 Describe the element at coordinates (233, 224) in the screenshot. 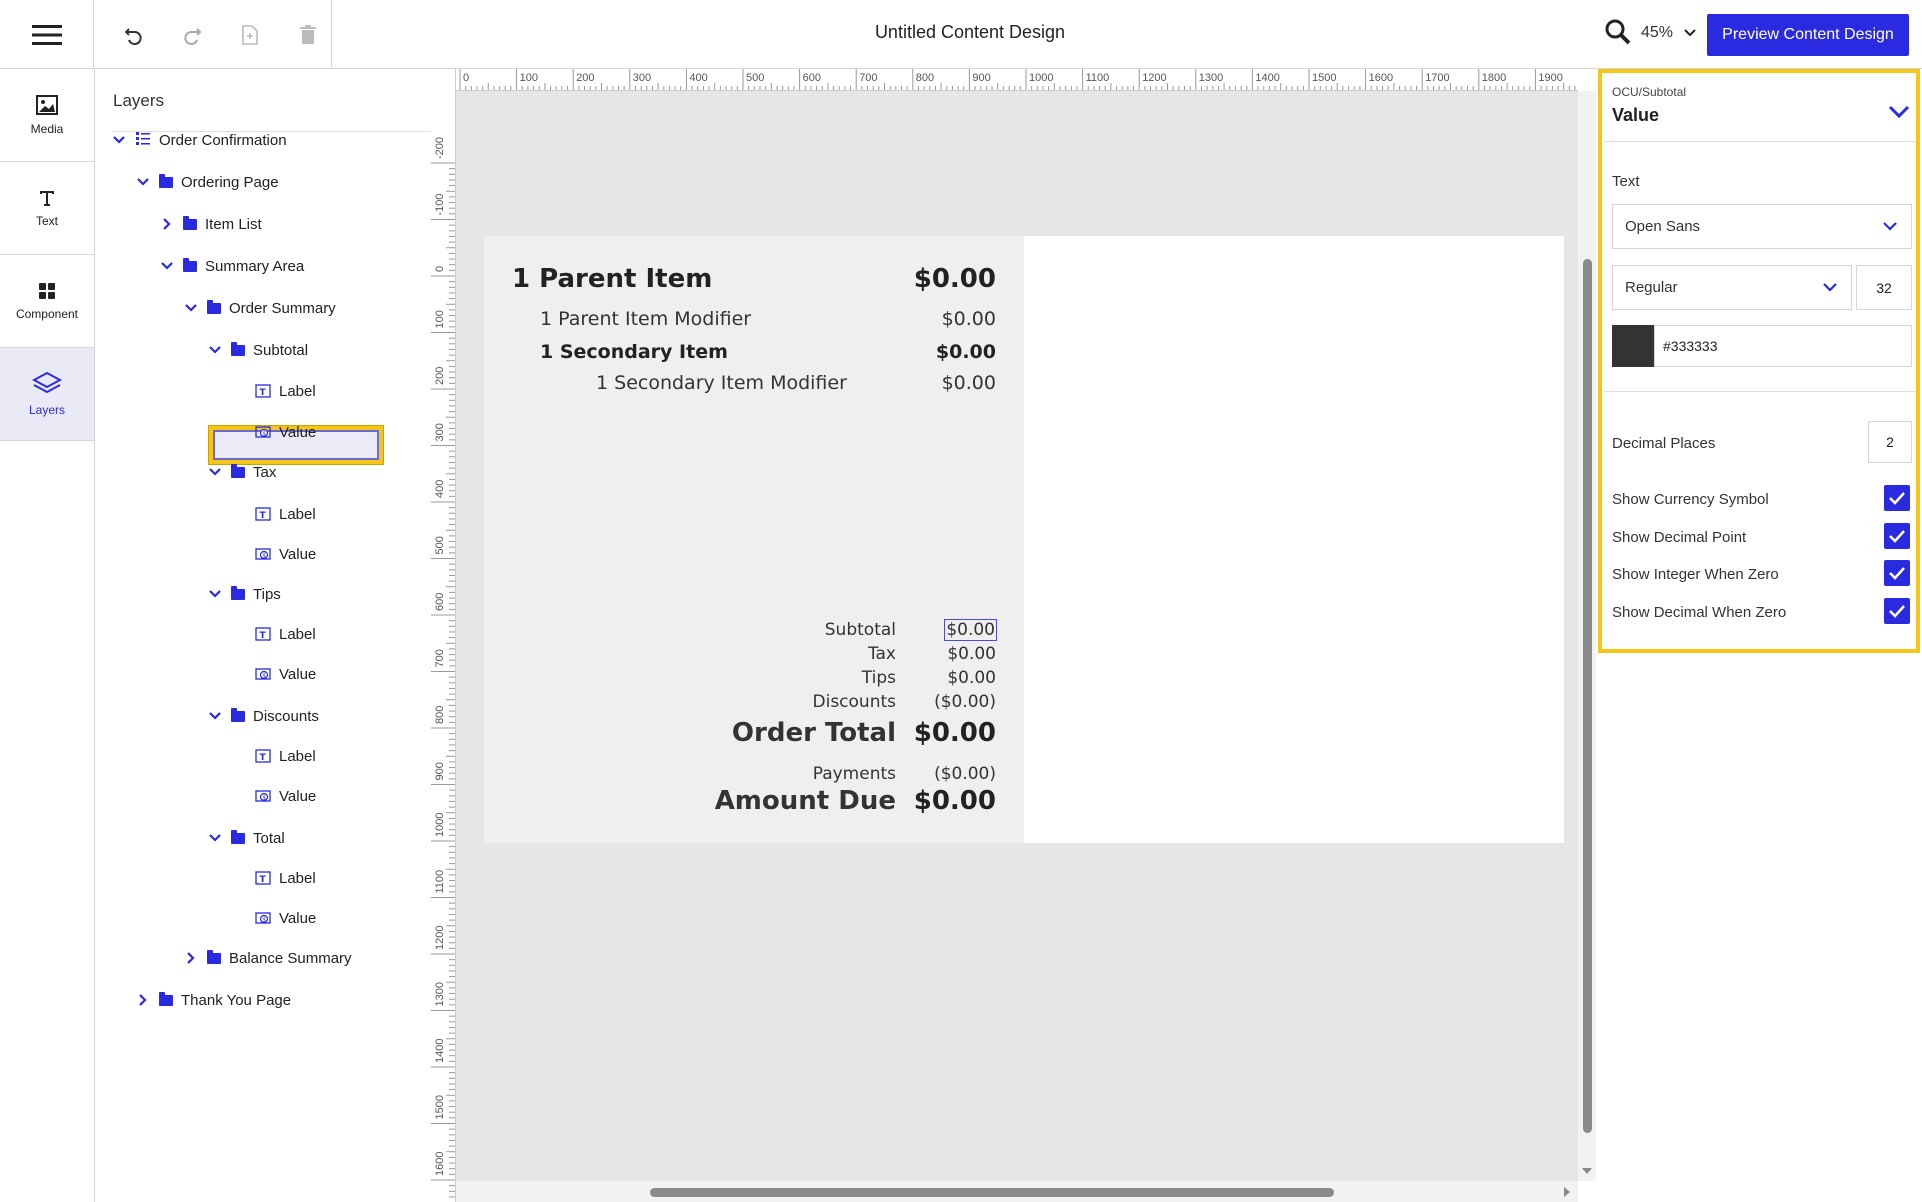

I see `layer-label: Item List` at that location.